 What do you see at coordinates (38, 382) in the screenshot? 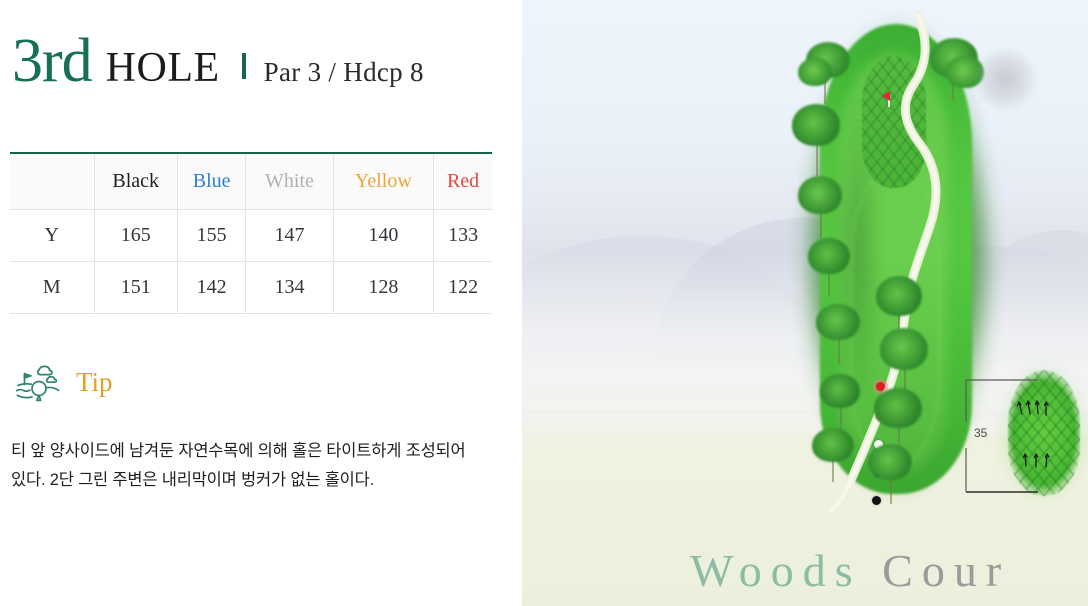
I see `golf-course-icon` at bounding box center [38, 382].